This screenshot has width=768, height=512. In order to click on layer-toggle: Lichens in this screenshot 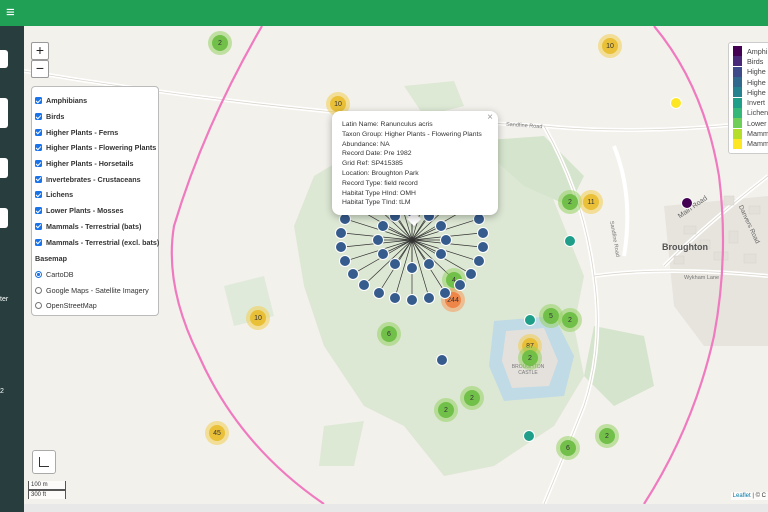, I will do `click(95, 195)`.